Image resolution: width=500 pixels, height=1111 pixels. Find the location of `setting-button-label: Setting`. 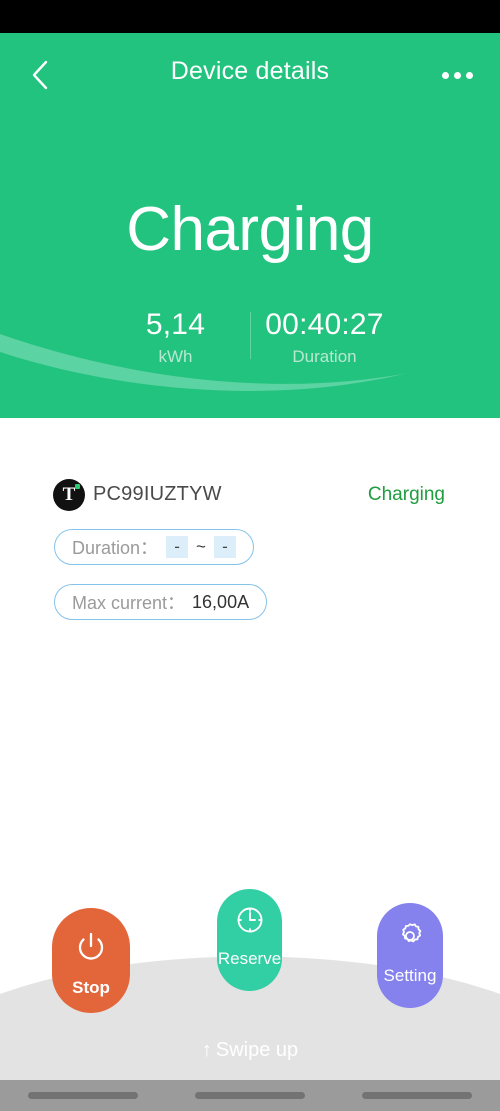

setting-button-label: Setting is located at coordinates (410, 975).